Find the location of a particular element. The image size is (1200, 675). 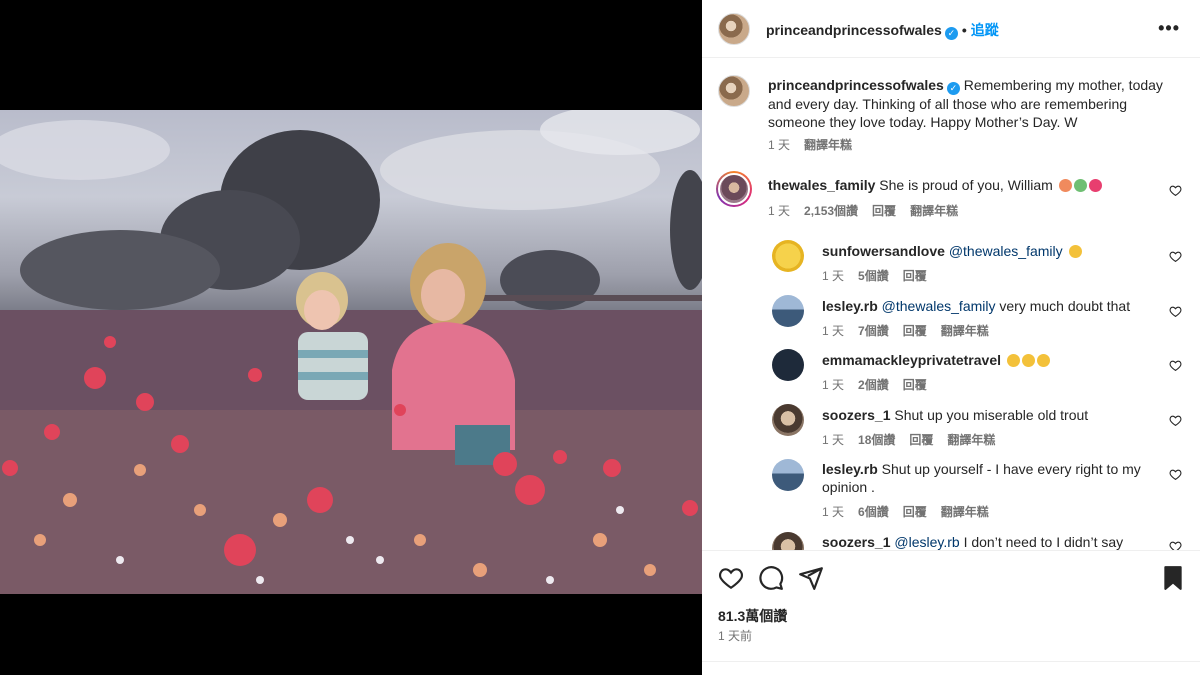

share-paper-plane-icon is located at coordinates (811, 578).